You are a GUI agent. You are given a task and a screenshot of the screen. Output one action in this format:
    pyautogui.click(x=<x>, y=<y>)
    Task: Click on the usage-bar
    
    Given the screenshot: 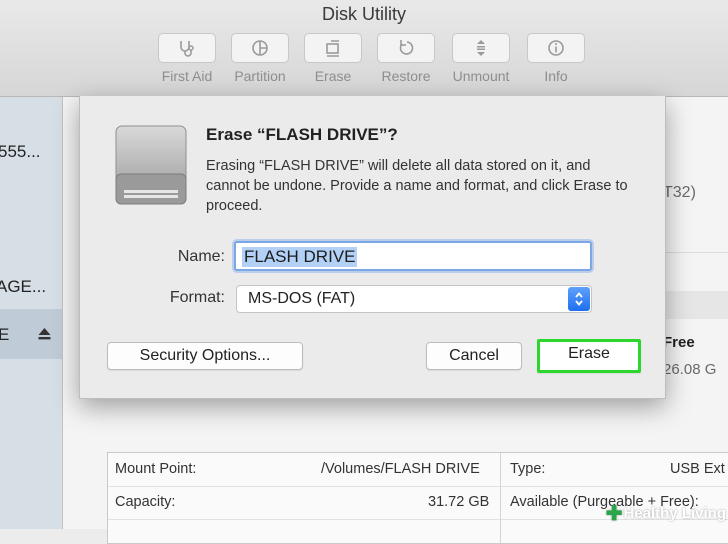 What is the action you would take?
    pyautogui.click(x=695, y=305)
    